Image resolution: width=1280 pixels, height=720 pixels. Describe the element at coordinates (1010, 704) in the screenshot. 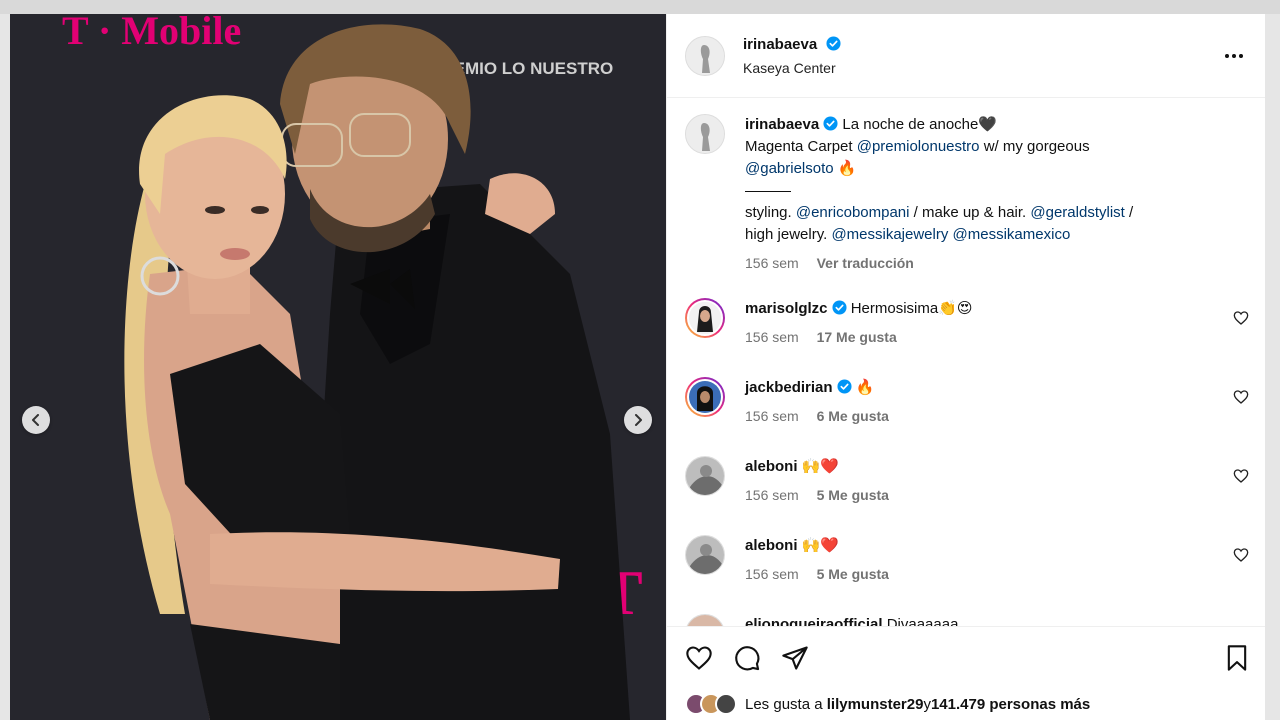

I see `likes-count: 141.479 personas más` at that location.